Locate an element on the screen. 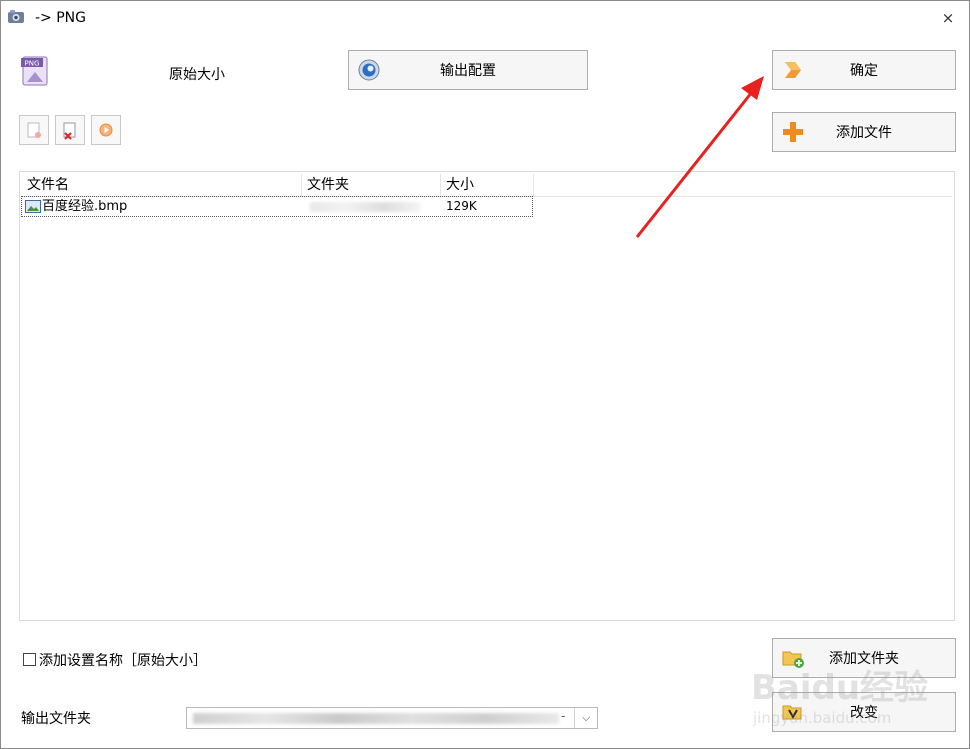 This screenshot has height=749, width=970. output-config-button: 输出配置 is located at coordinates (468, 70).